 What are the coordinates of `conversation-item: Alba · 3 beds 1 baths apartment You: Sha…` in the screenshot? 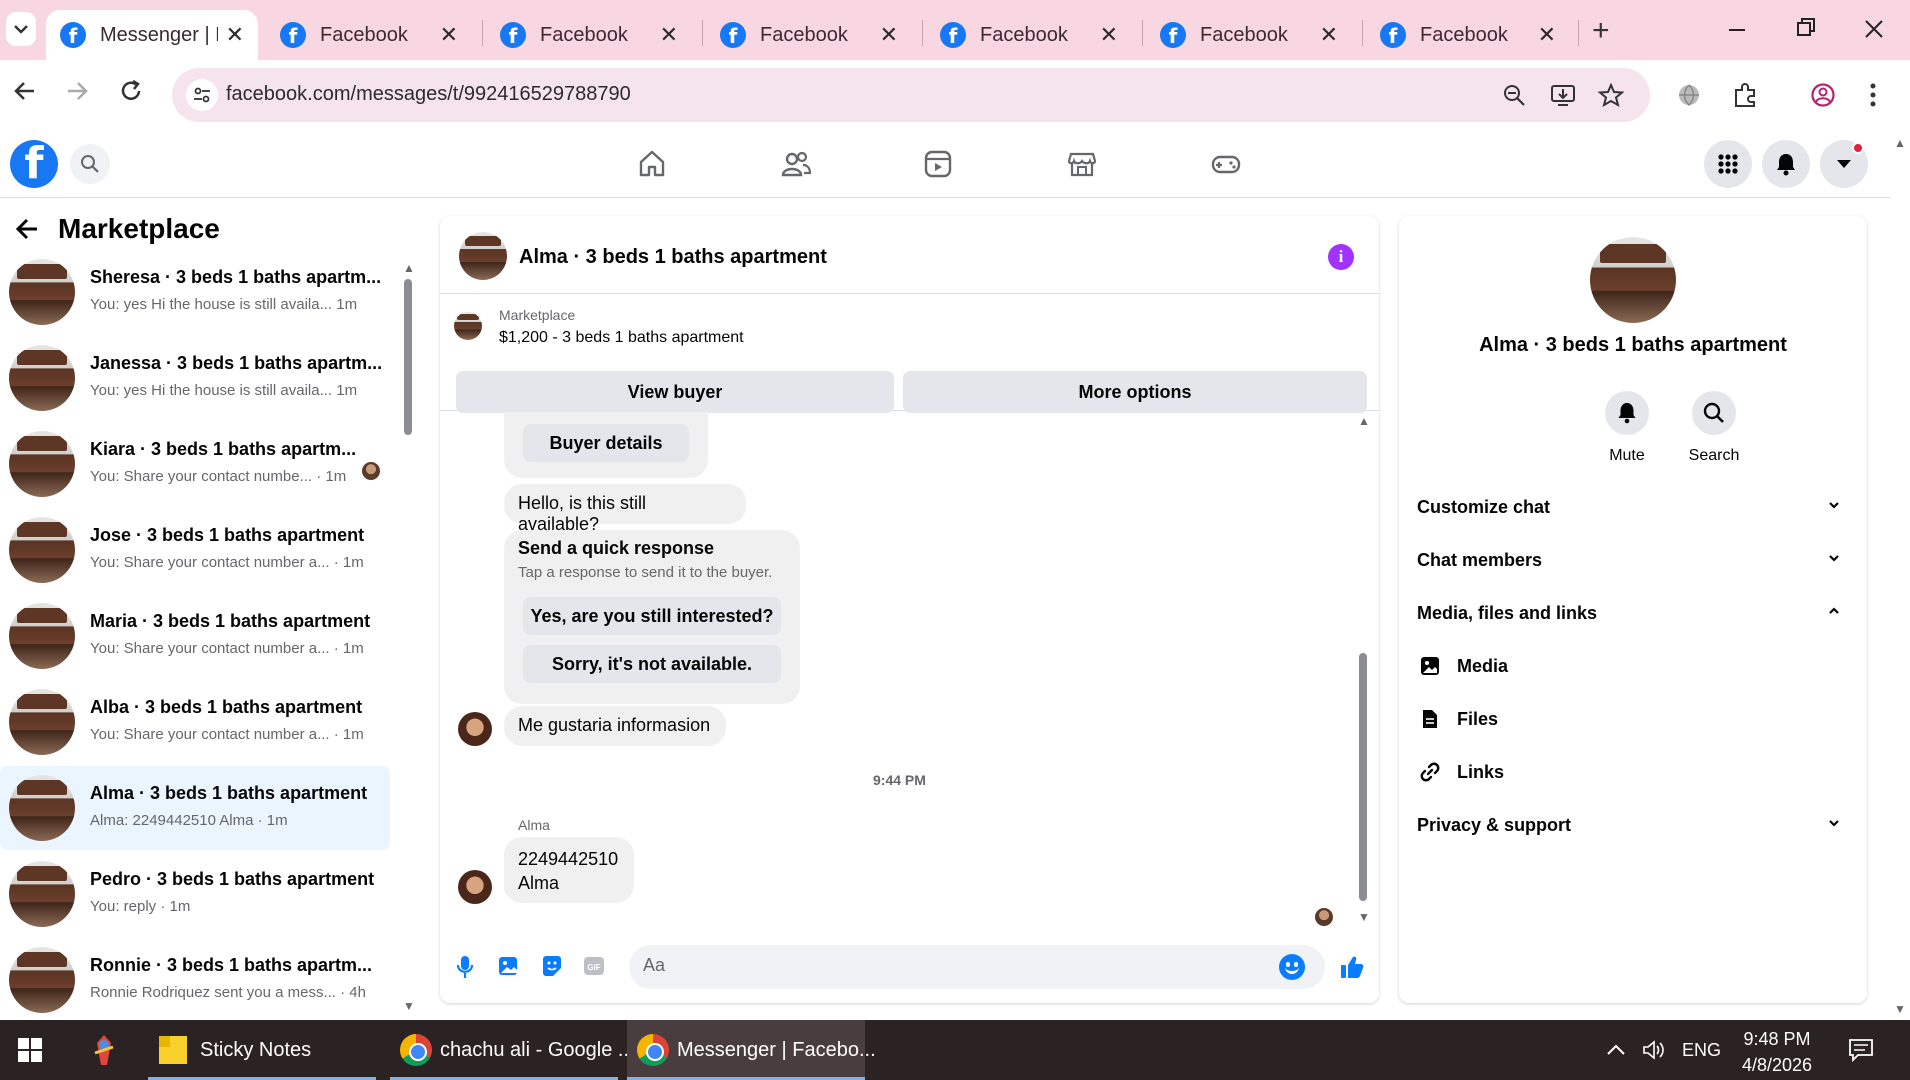 It's located at (195, 722).